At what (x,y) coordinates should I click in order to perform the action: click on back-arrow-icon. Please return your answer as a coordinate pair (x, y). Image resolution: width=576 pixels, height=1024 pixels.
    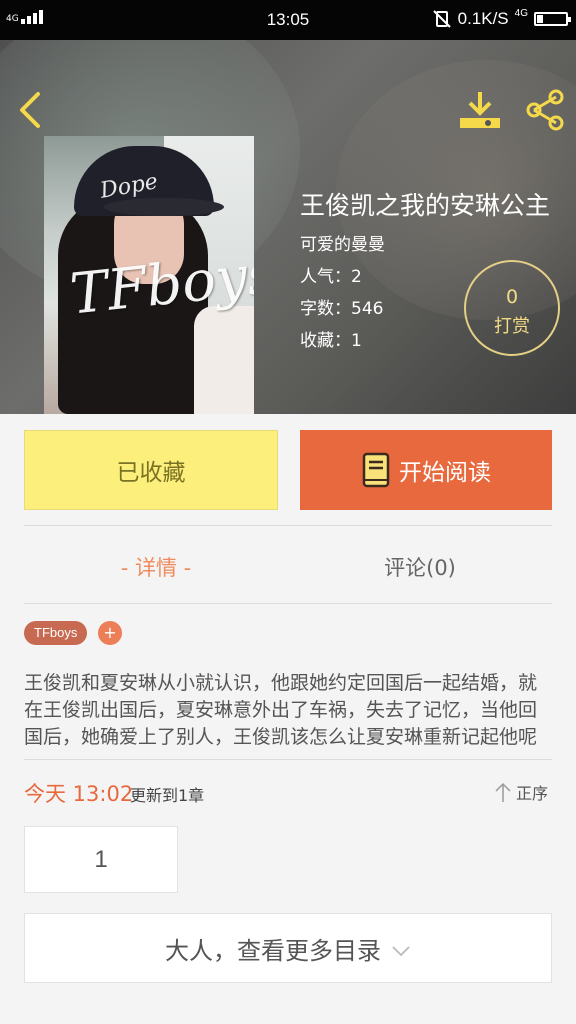
    Looking at the image, I should click on (31, 110).